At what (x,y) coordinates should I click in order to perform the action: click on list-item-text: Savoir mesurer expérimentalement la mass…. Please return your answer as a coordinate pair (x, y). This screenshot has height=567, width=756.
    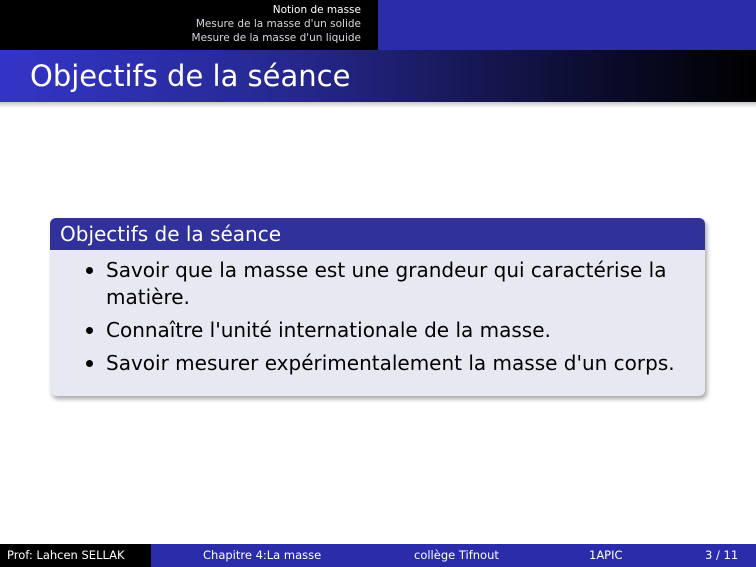
    Looking at the image, I should click on (390, 363).